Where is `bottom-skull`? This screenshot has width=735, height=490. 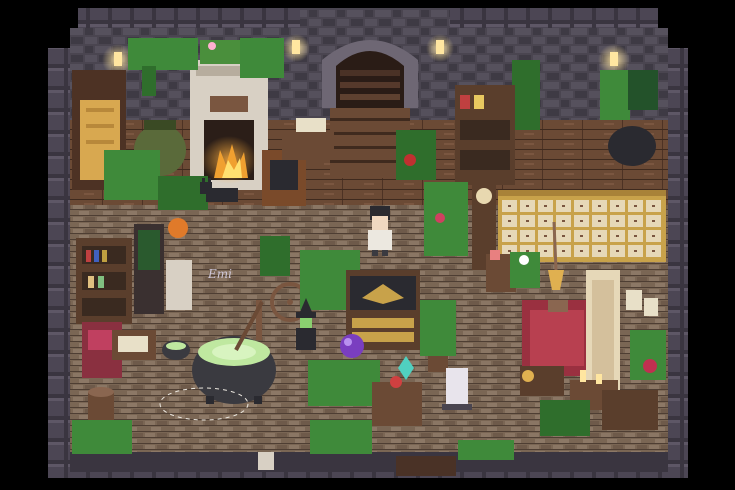
bottom-skull is located at coordinates (266, 461).